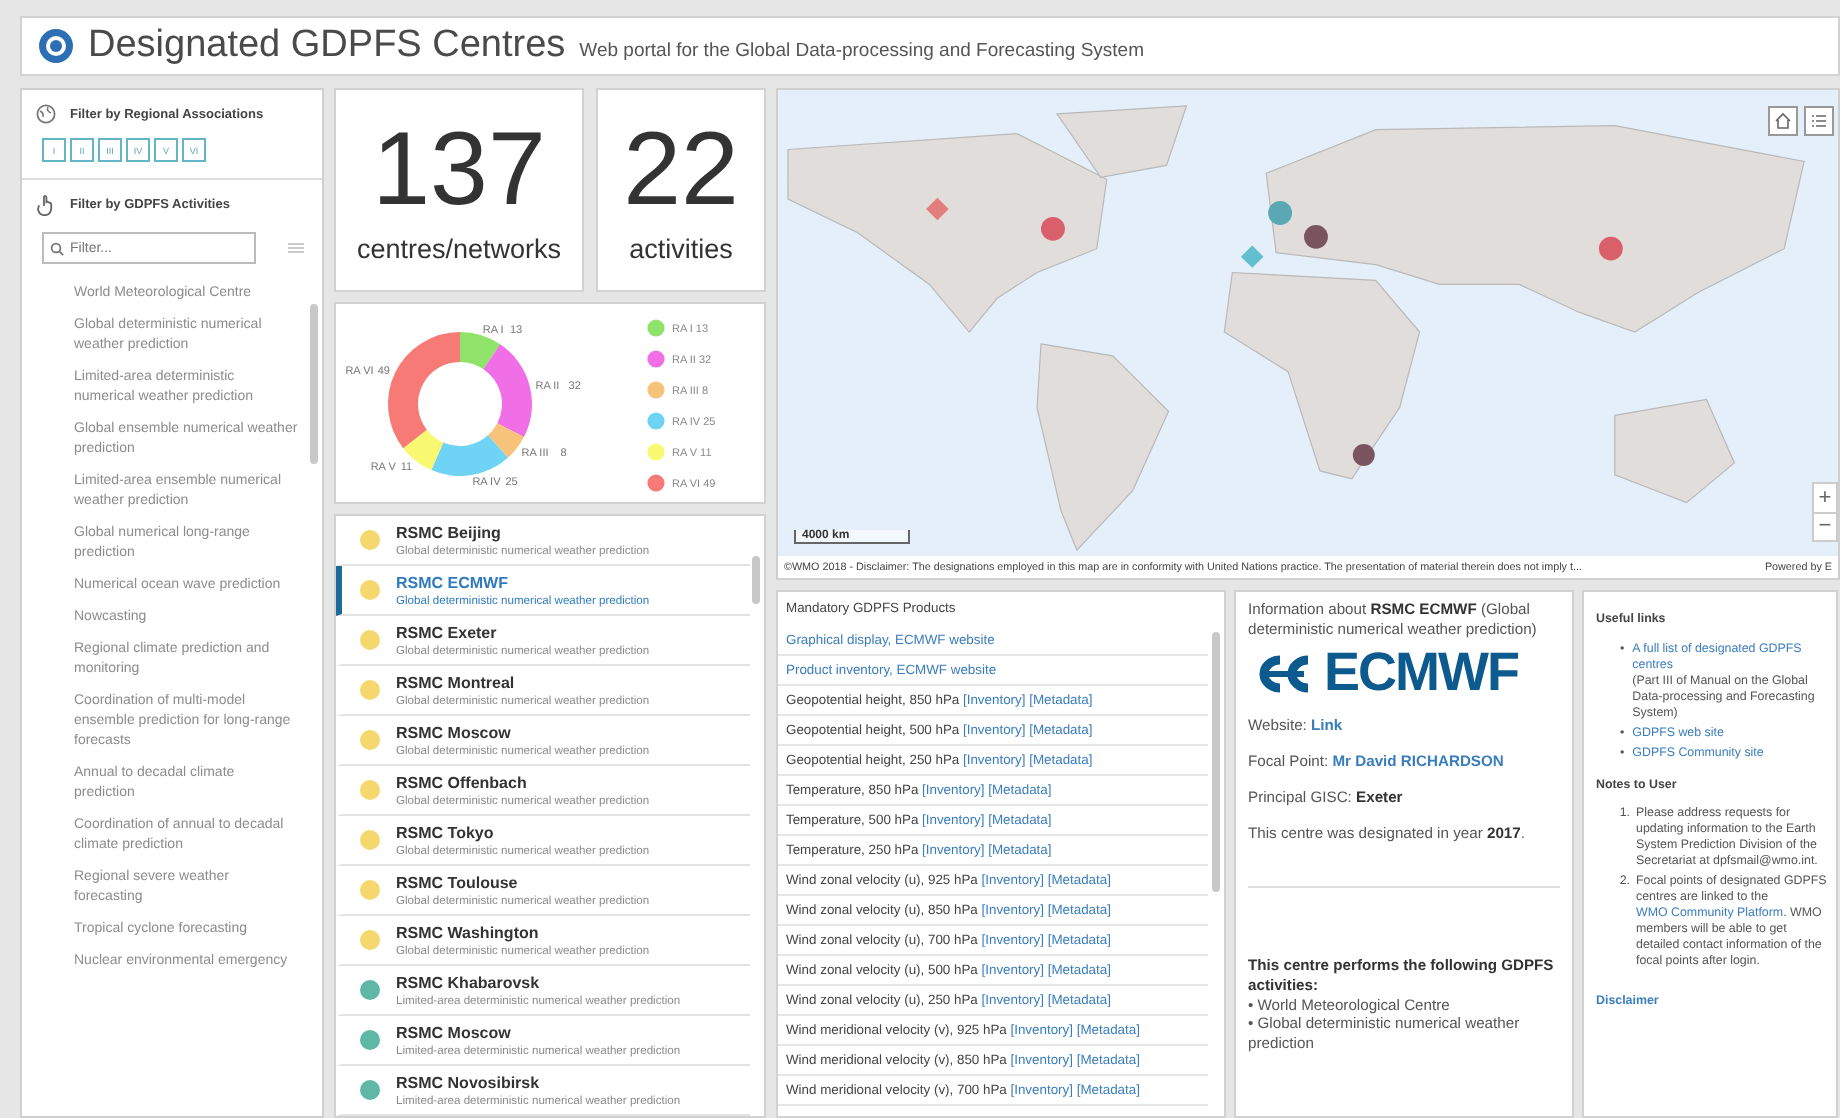  Describe the element at coordinates (459, 248) in the screenshot. I see `stat-label: centres/networks` at that location.